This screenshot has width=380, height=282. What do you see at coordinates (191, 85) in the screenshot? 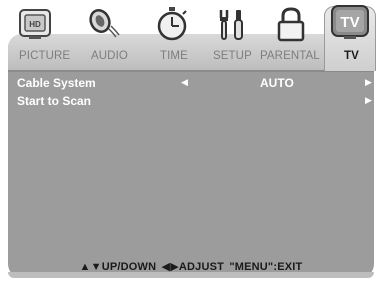
I see `menu-row-cable-system: Cable System ◀ AUTO ▶` at bounding box center [191, 85].